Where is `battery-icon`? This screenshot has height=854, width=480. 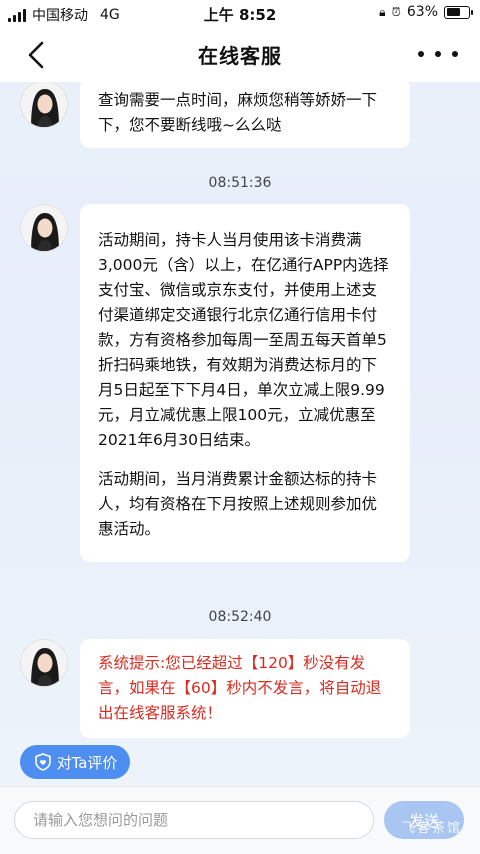 battery-icon is located at coordinates (458, 12).